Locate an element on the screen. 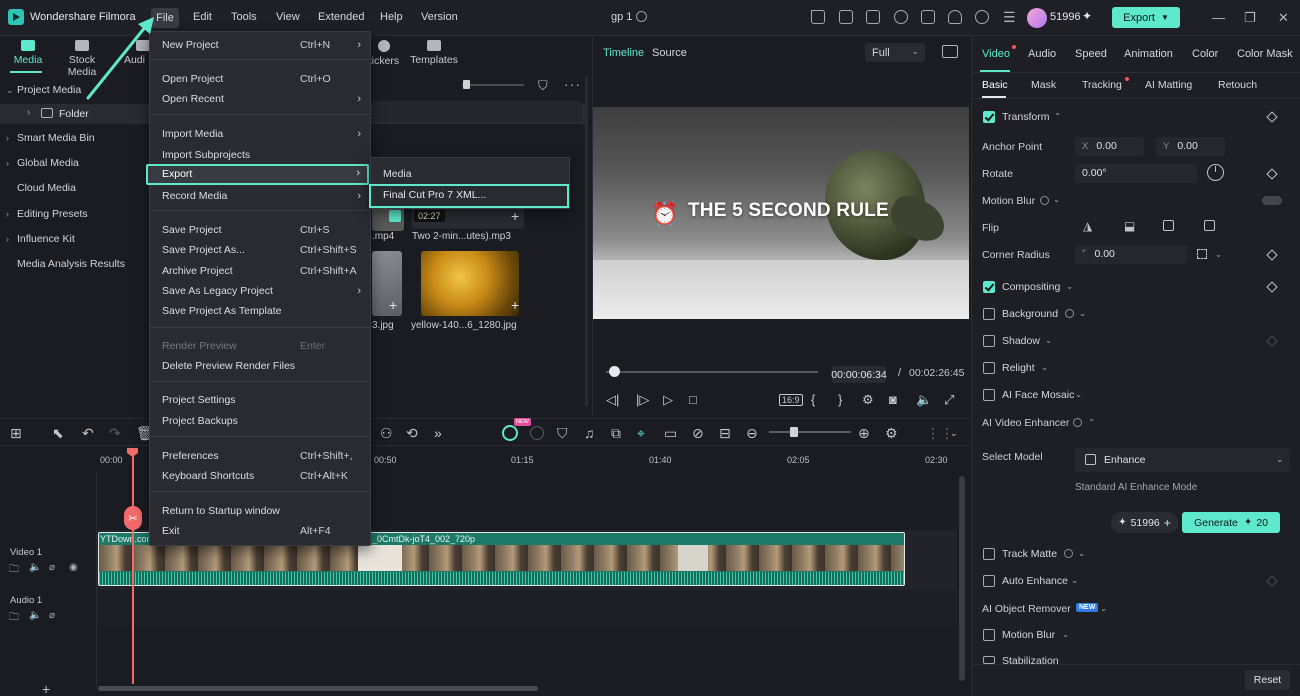  reset-button: Reset is located at coordinates (1267, 680).